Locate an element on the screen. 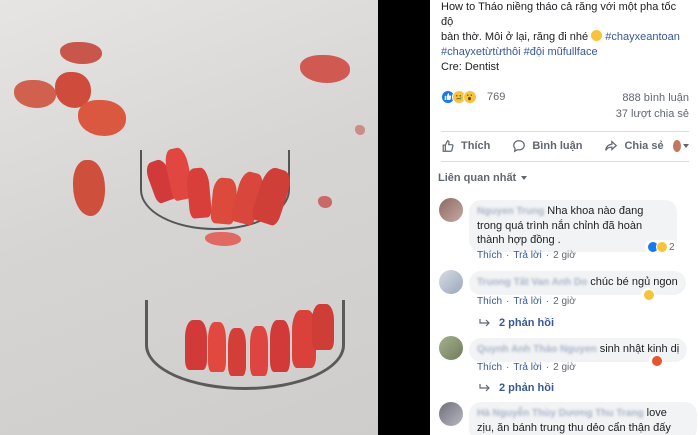 The image size is (699, 435). comment-sort-dropdown: Liên quan nhất is located at coordinates (483, 178).